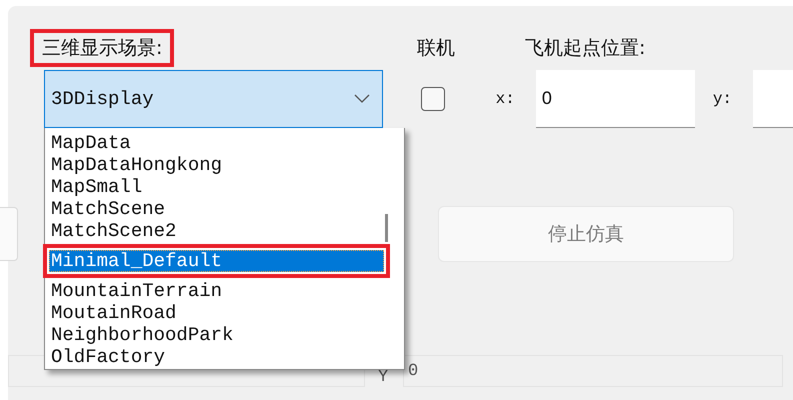  What do you see at coordinates (216, 231) in the screenshot?
I see `dropdown-item: MatchScene2` at bounding box center [216, 231].